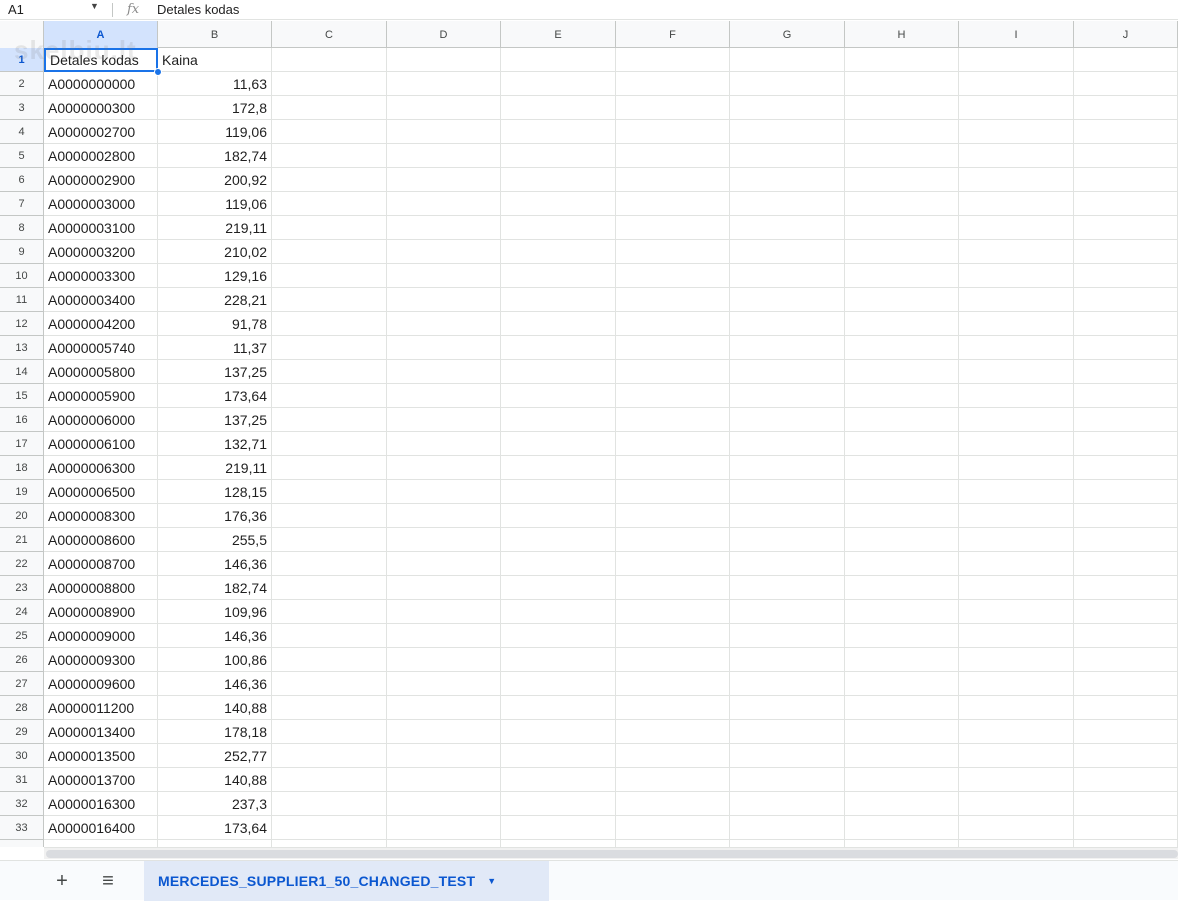 The height and width of the screenshot is (901, 1178). What do you see at coordinates (22, 180) in the screenshot?
I see `row-header: 6` at bounding box center [22, 180].